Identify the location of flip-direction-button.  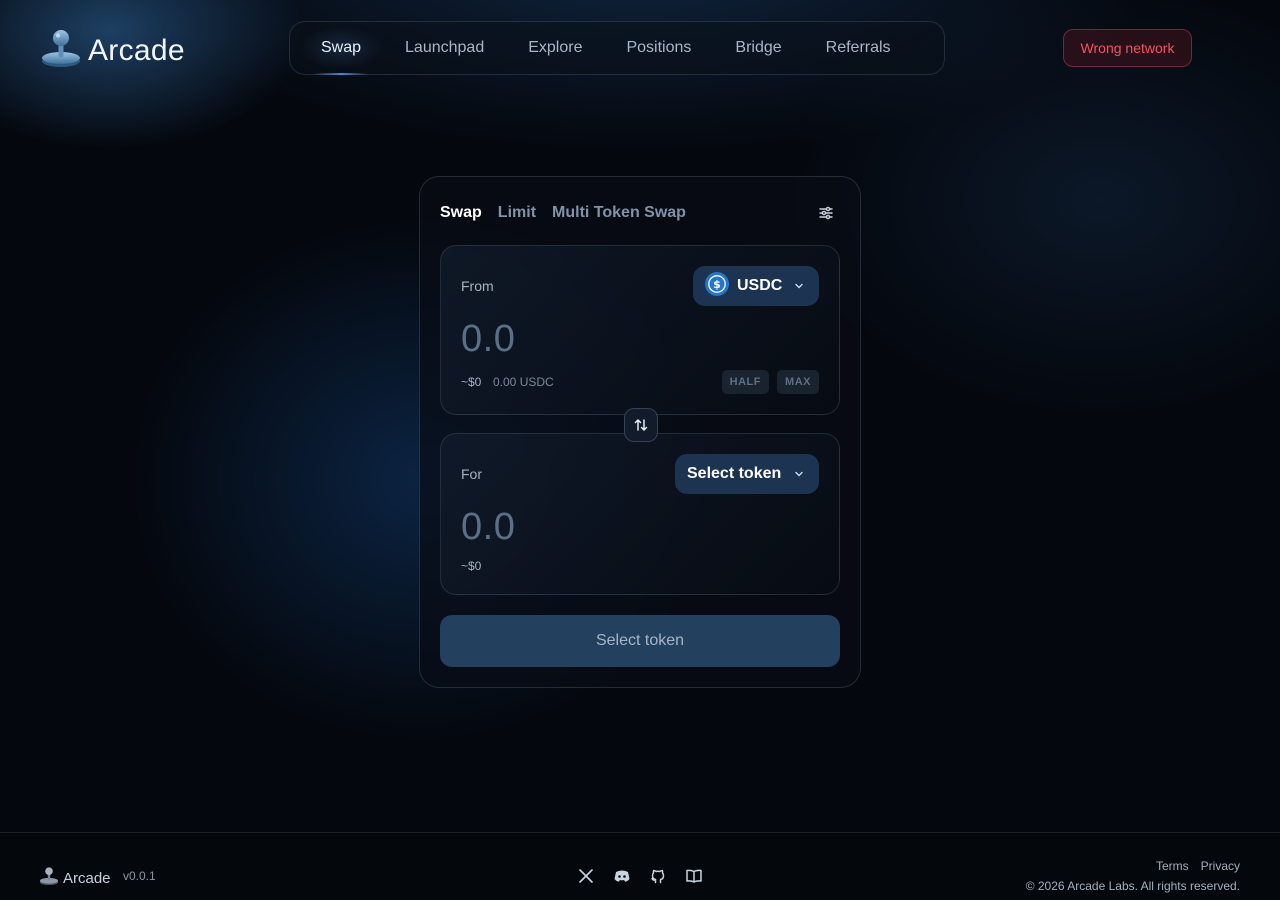
(641, 425).